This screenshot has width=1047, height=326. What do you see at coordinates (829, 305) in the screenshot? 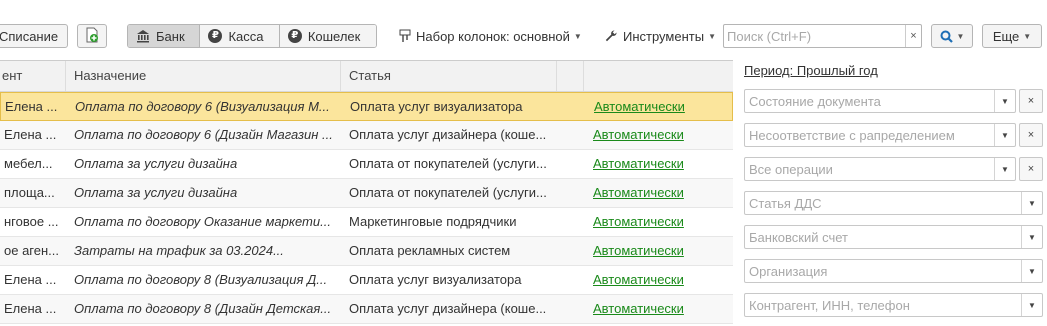
I see `filter-placeholder: Контрагент, ИНН, телефон` at bounding box center [829, 305].